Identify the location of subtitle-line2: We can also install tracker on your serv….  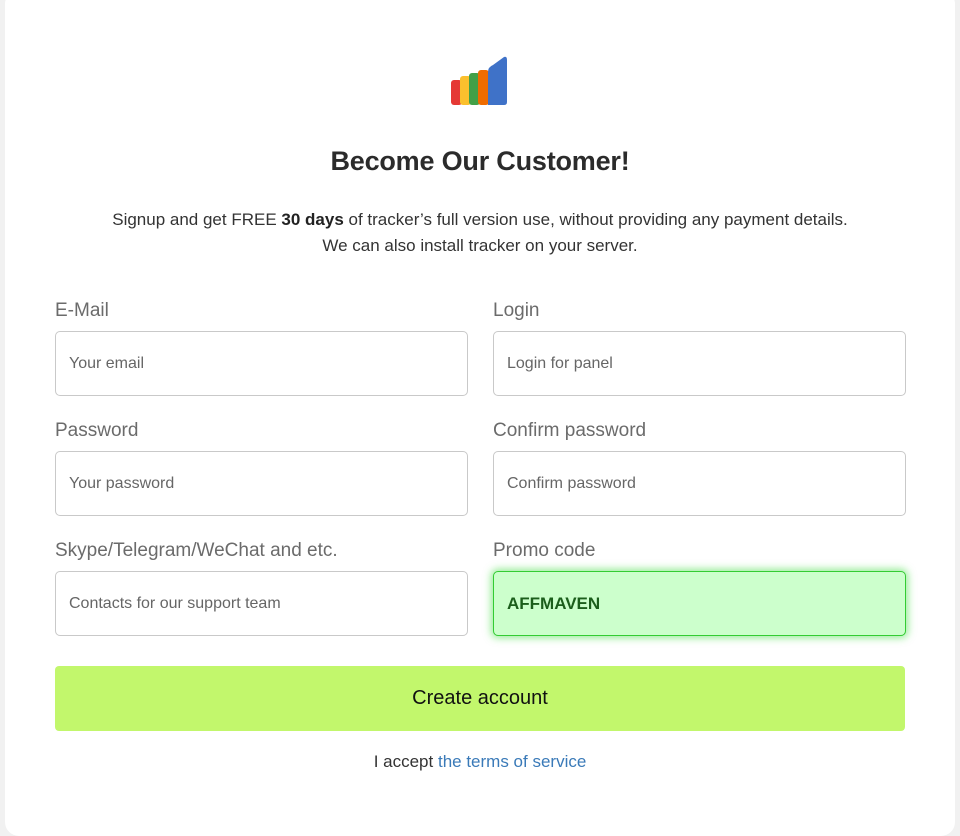
(480, 245).